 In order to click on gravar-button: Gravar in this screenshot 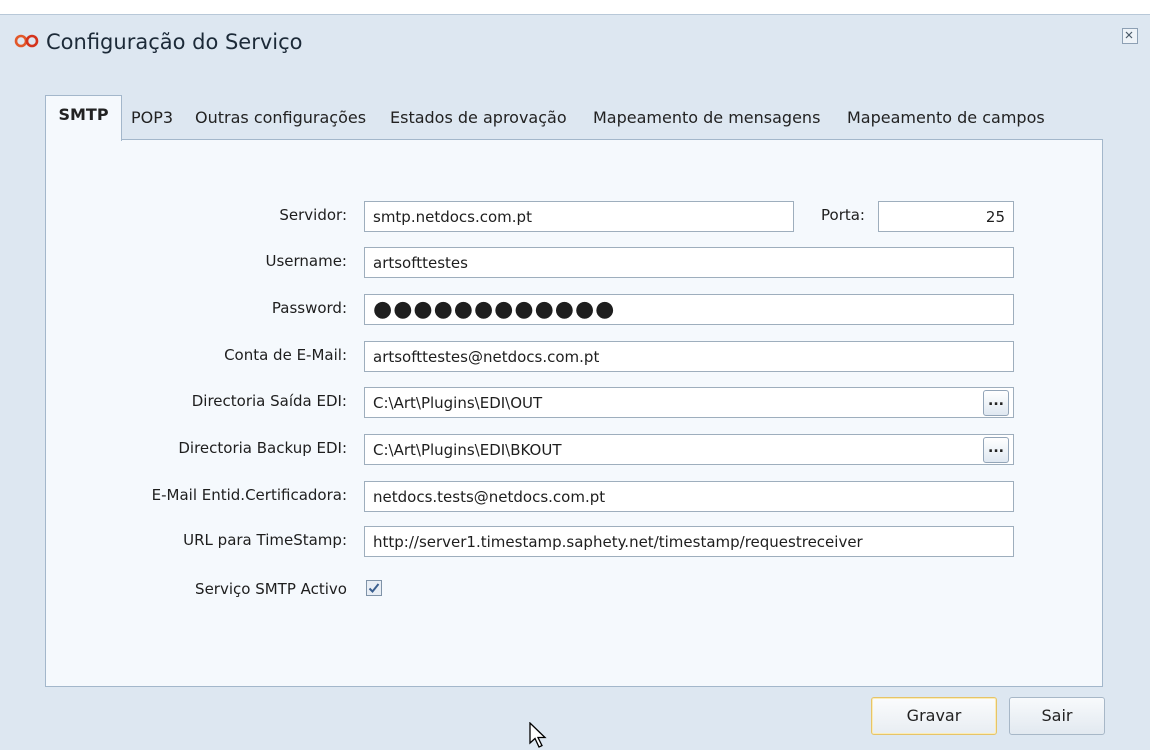, I will do `click(934, 716)`.